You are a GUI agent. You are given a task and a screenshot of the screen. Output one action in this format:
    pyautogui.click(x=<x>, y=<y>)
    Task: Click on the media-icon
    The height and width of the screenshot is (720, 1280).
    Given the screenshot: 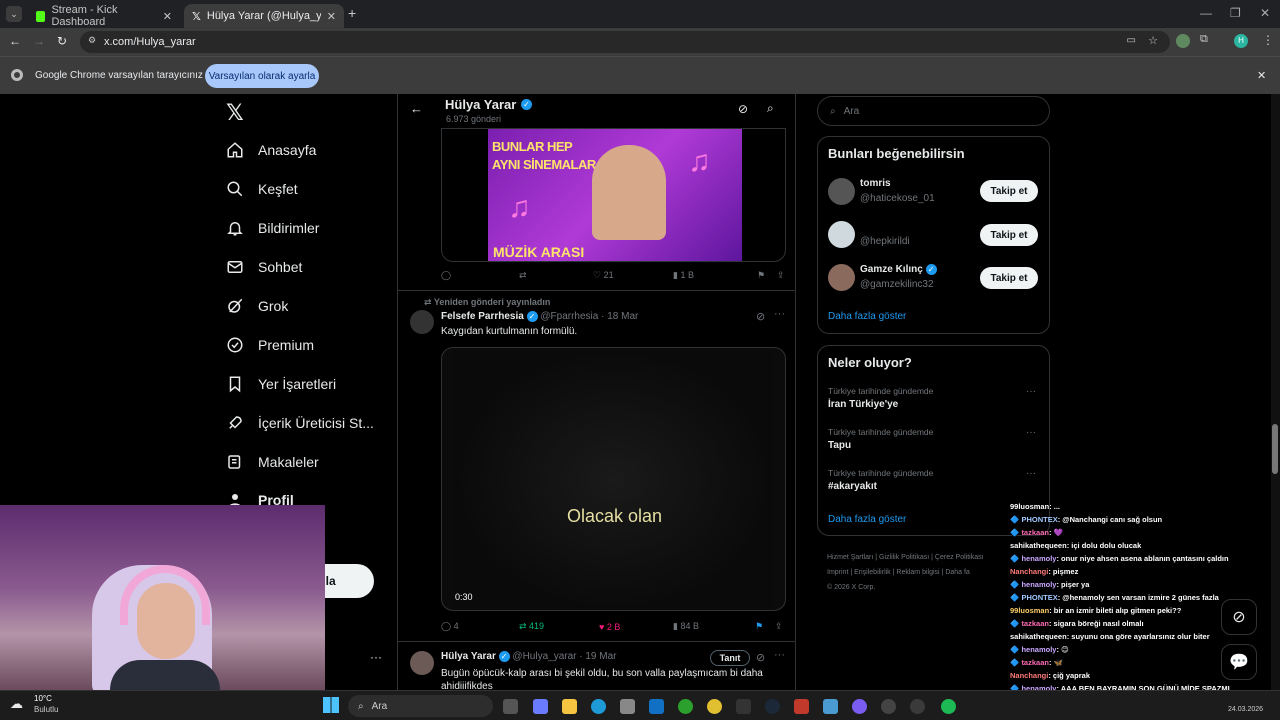 What is the action you would take?
    pyautogui.click(x=801, y=706)
    